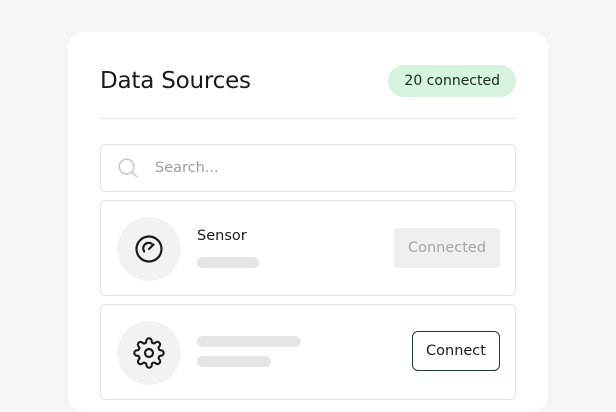  Describe the element at coordinates (456, 351) in the screenshot. I see `connect-button: Connect` at that location.